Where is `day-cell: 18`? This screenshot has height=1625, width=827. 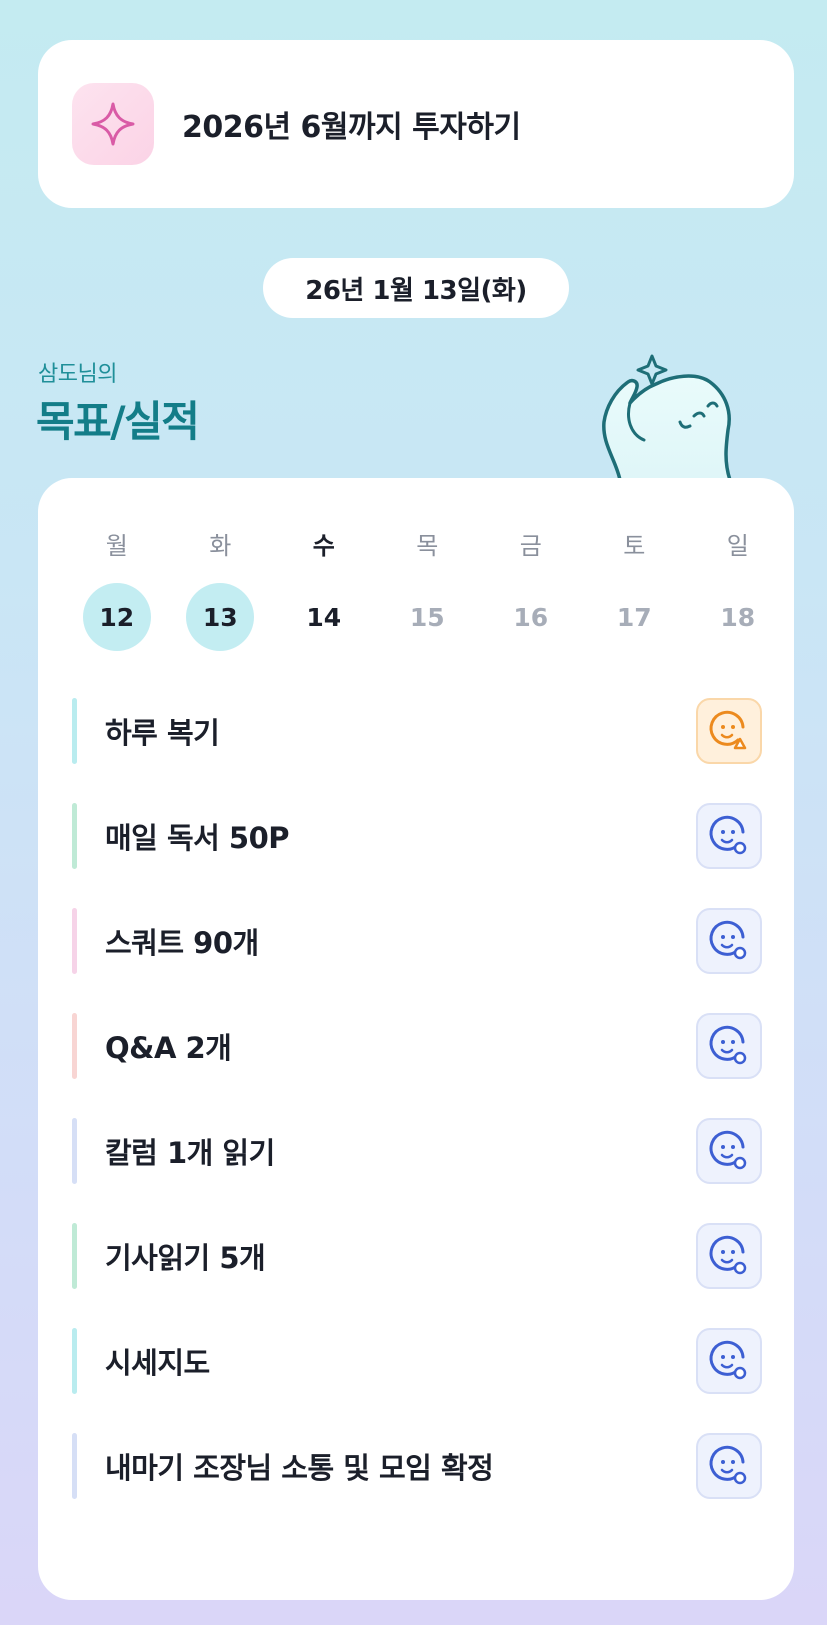
day-cell: 18 is located at coordinates (738, 617).